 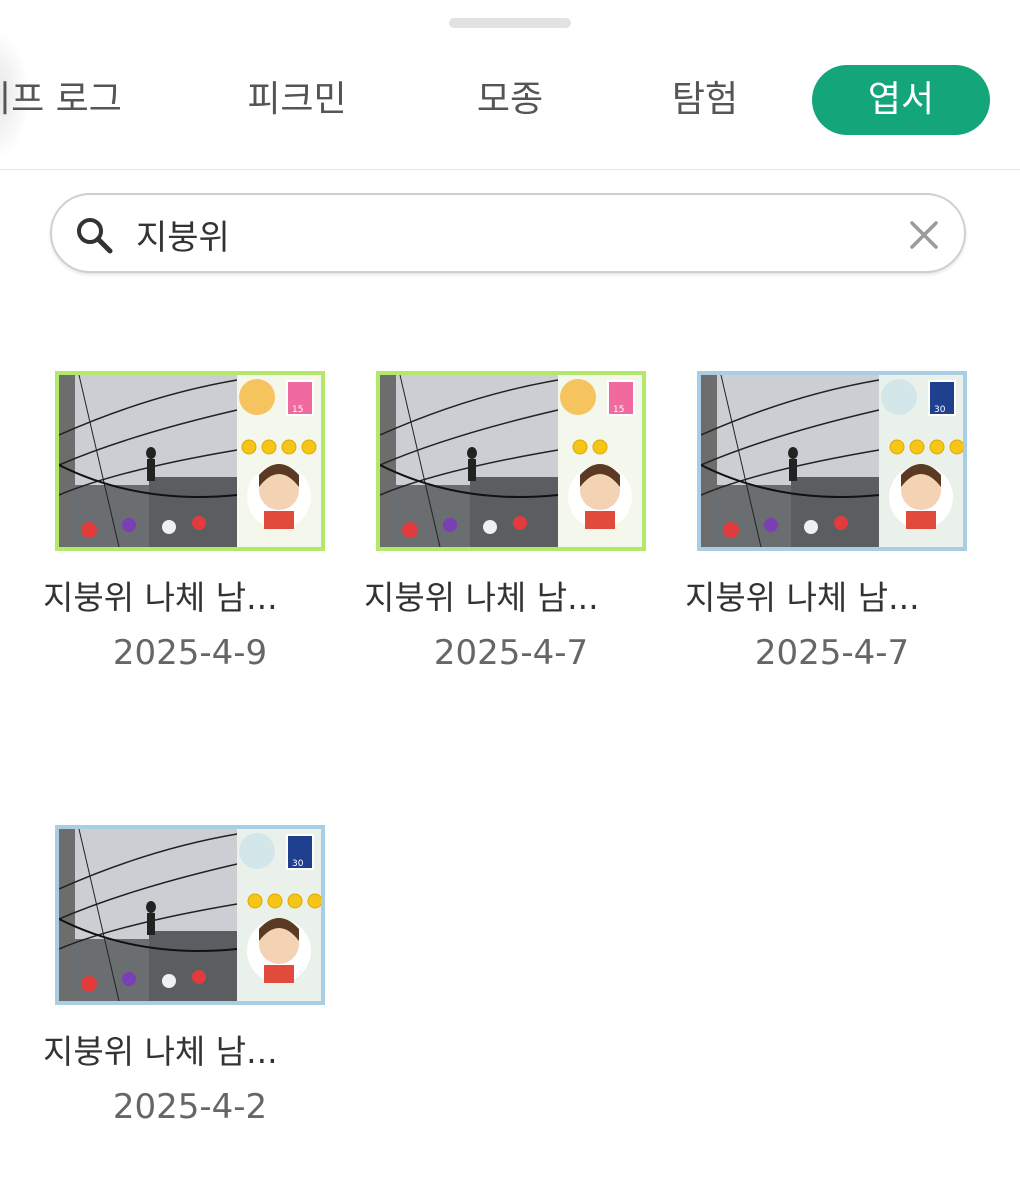 What do you see at coordinates (190, 1107) in the screenshot?
I see `postcard-date: 2025-4-2` at bounding box center [190, 1107].